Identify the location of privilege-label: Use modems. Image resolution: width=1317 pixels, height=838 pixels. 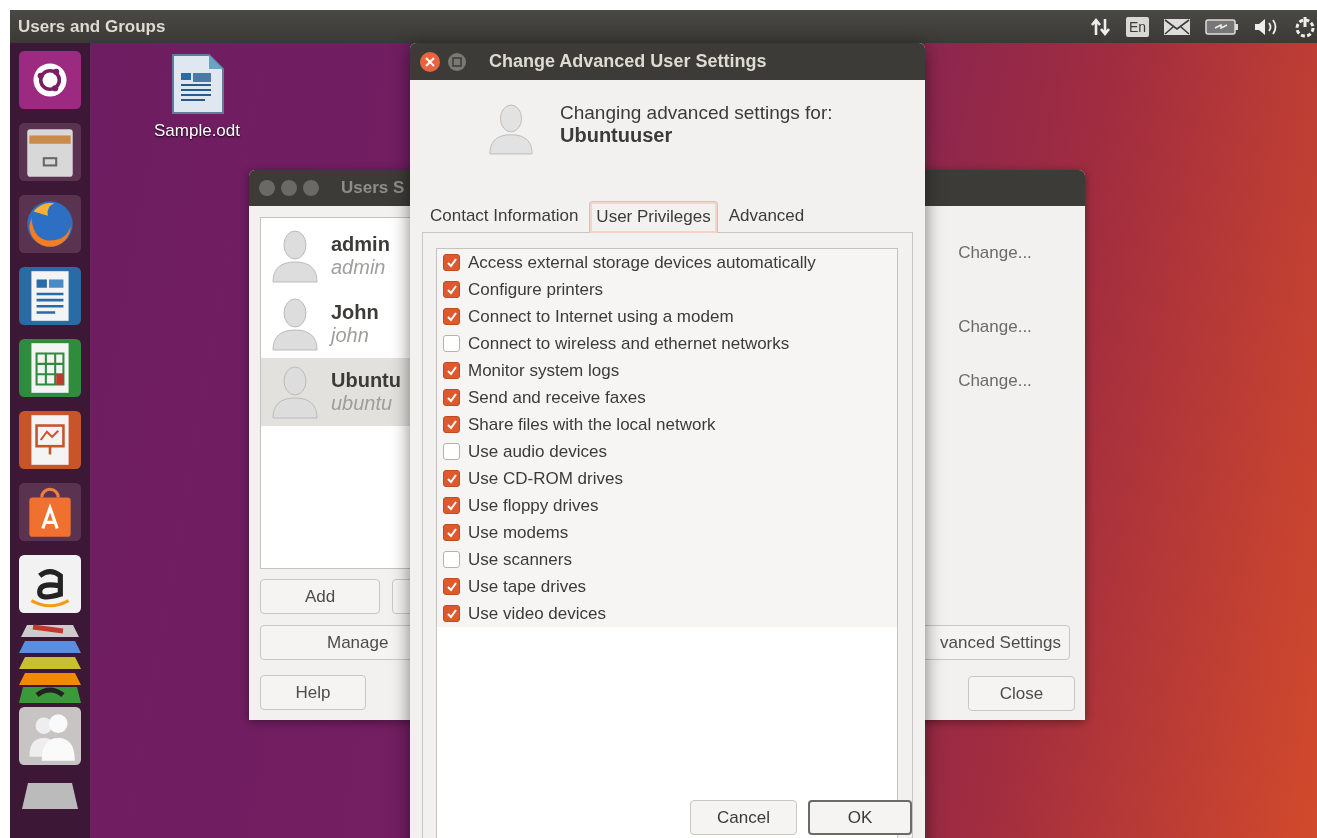
(518, 532).